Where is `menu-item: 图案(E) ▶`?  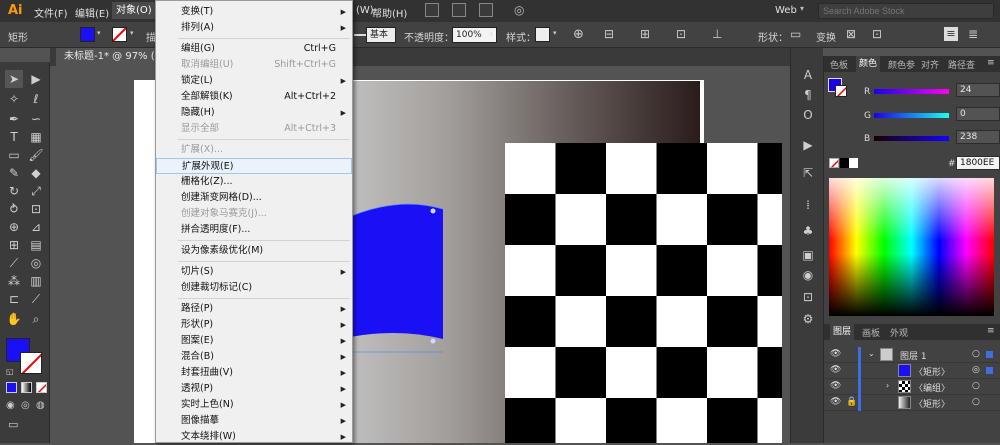
menu-item: 图案(E) ▶ is located at coordinates (254, 341).